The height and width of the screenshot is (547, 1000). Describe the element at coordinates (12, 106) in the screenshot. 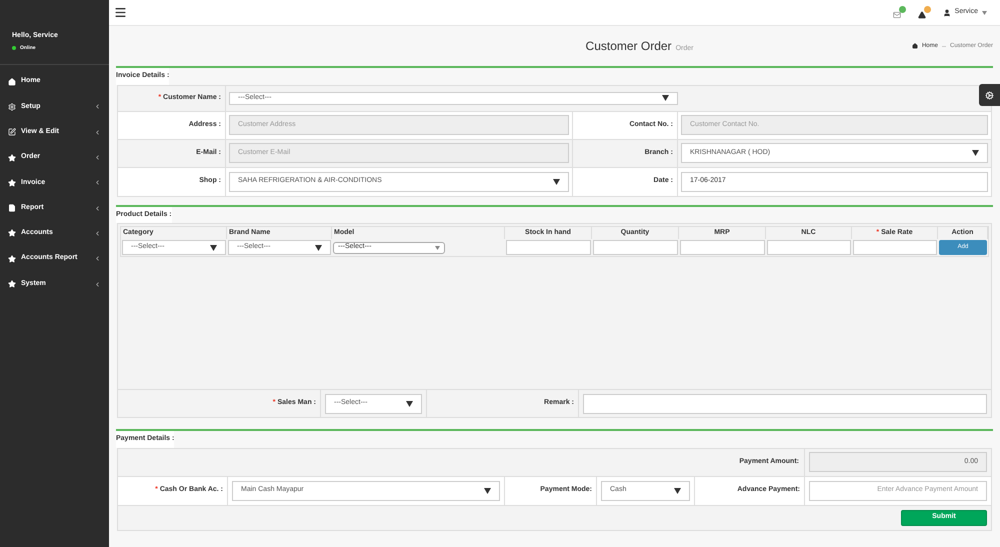

I see `gears-icon` at that location.